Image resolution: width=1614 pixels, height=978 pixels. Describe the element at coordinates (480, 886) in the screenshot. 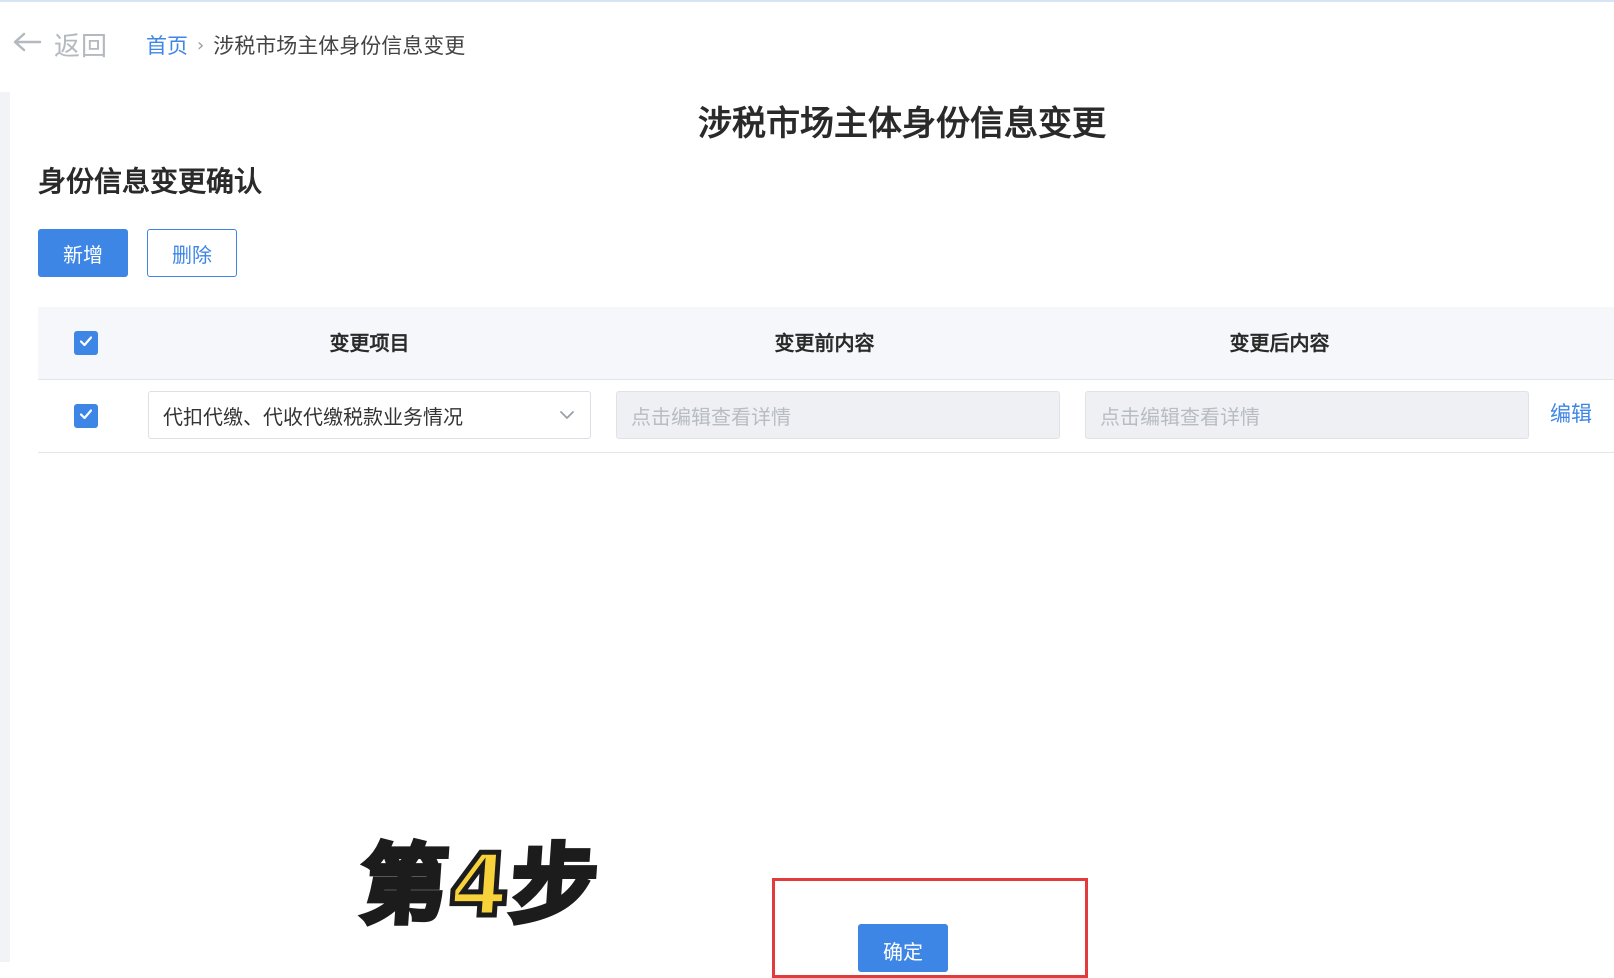

I see `step-badge: 第4步` at that location.